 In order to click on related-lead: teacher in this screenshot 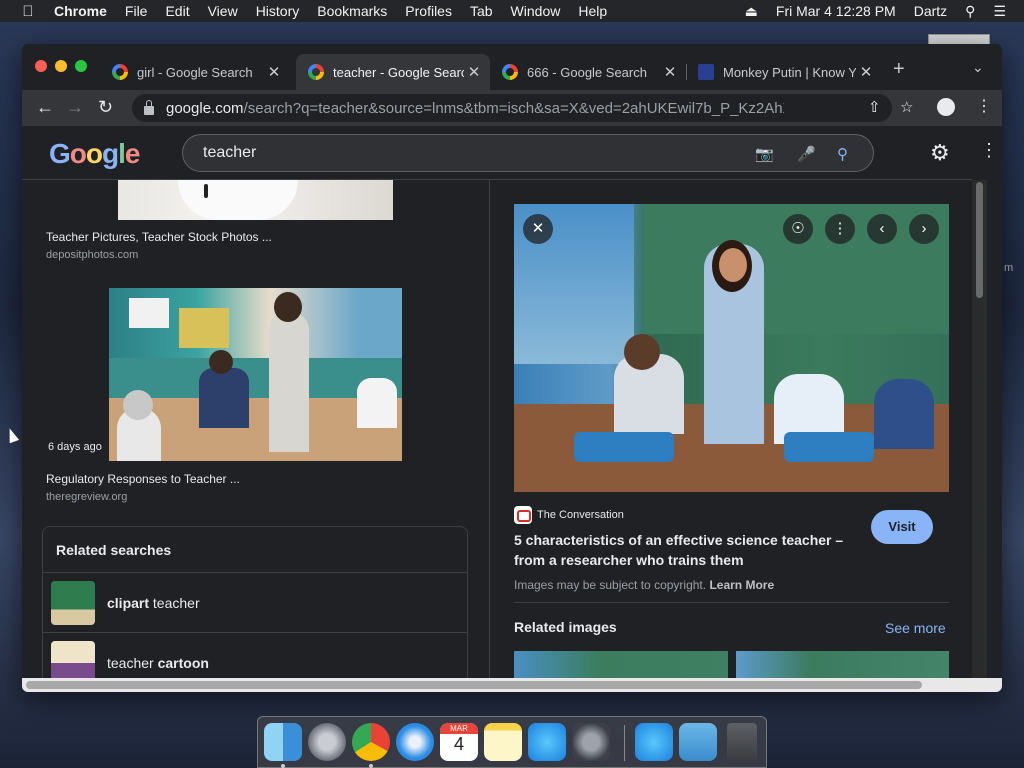, I will do `click(132, 663)`.